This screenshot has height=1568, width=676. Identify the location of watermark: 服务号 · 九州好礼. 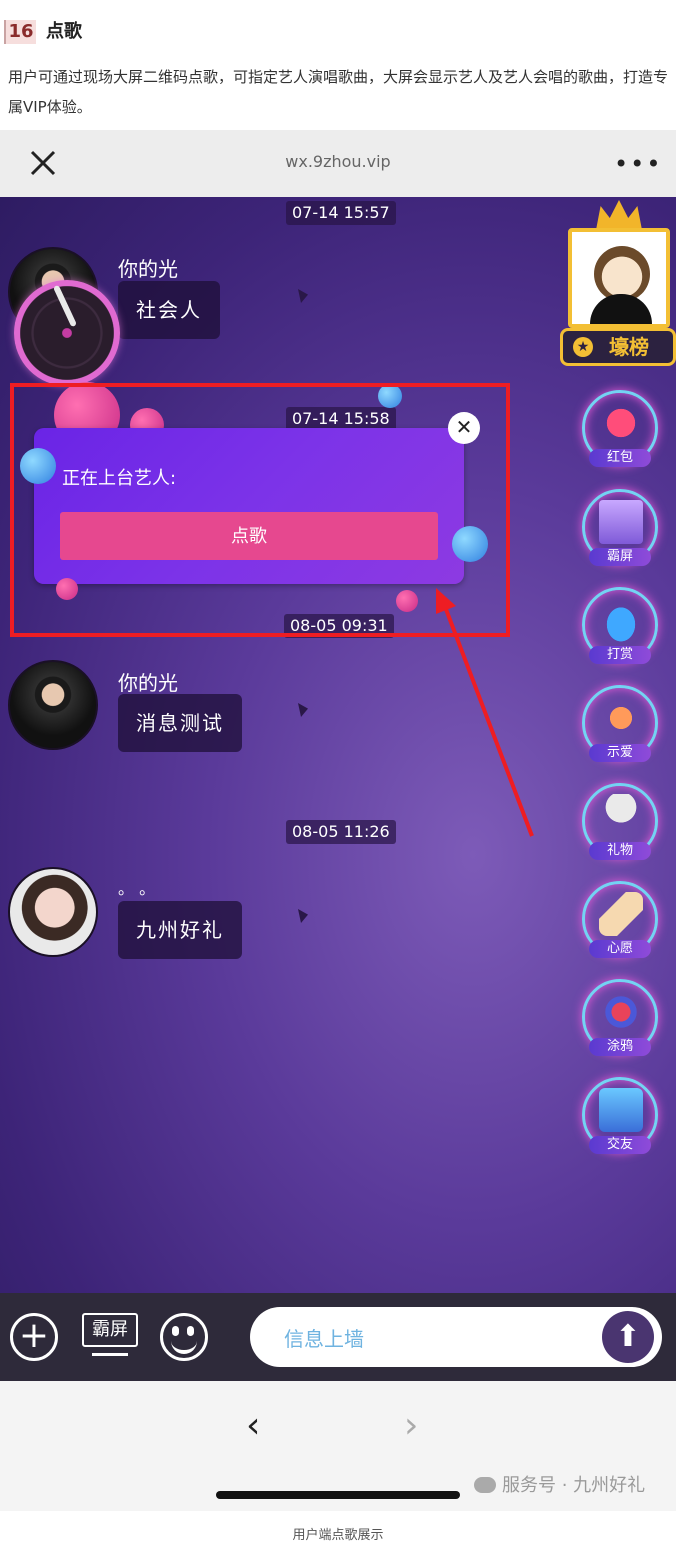
(559, 1484).